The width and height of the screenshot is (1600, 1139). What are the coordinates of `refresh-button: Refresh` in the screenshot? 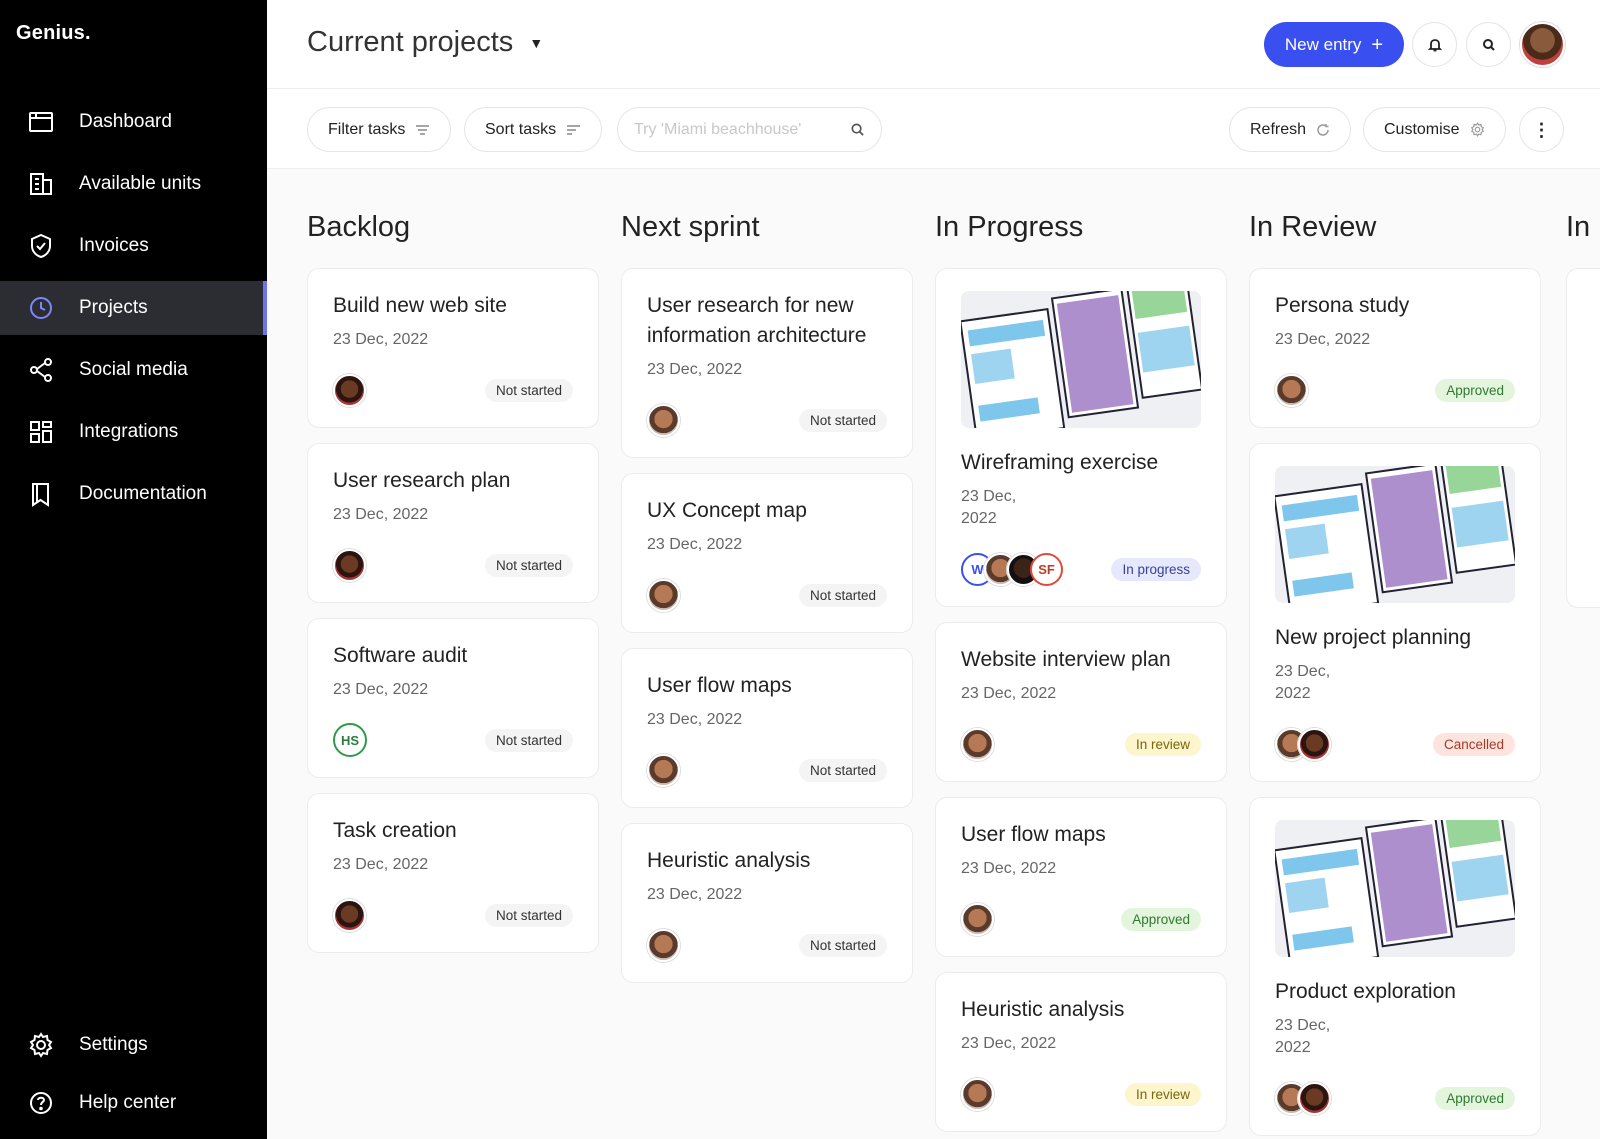 It's located at (1290, 129).